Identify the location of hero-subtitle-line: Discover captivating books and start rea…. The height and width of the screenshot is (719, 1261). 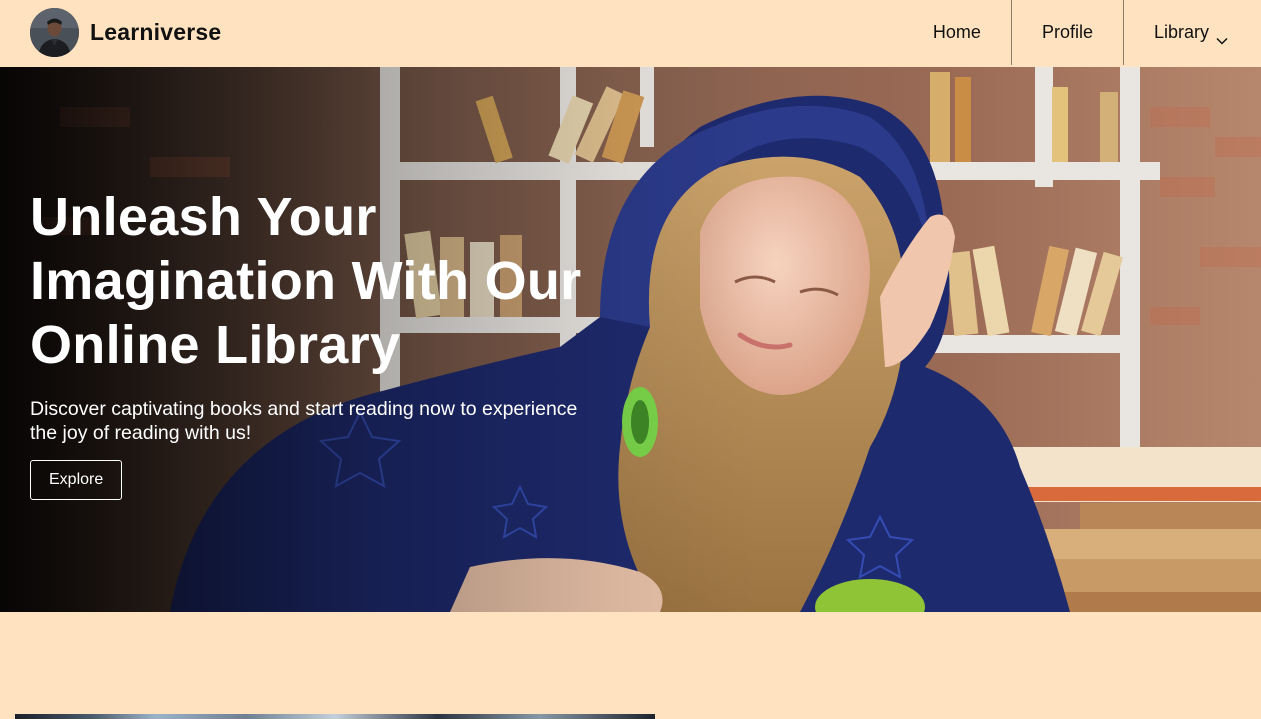
(304, 409).